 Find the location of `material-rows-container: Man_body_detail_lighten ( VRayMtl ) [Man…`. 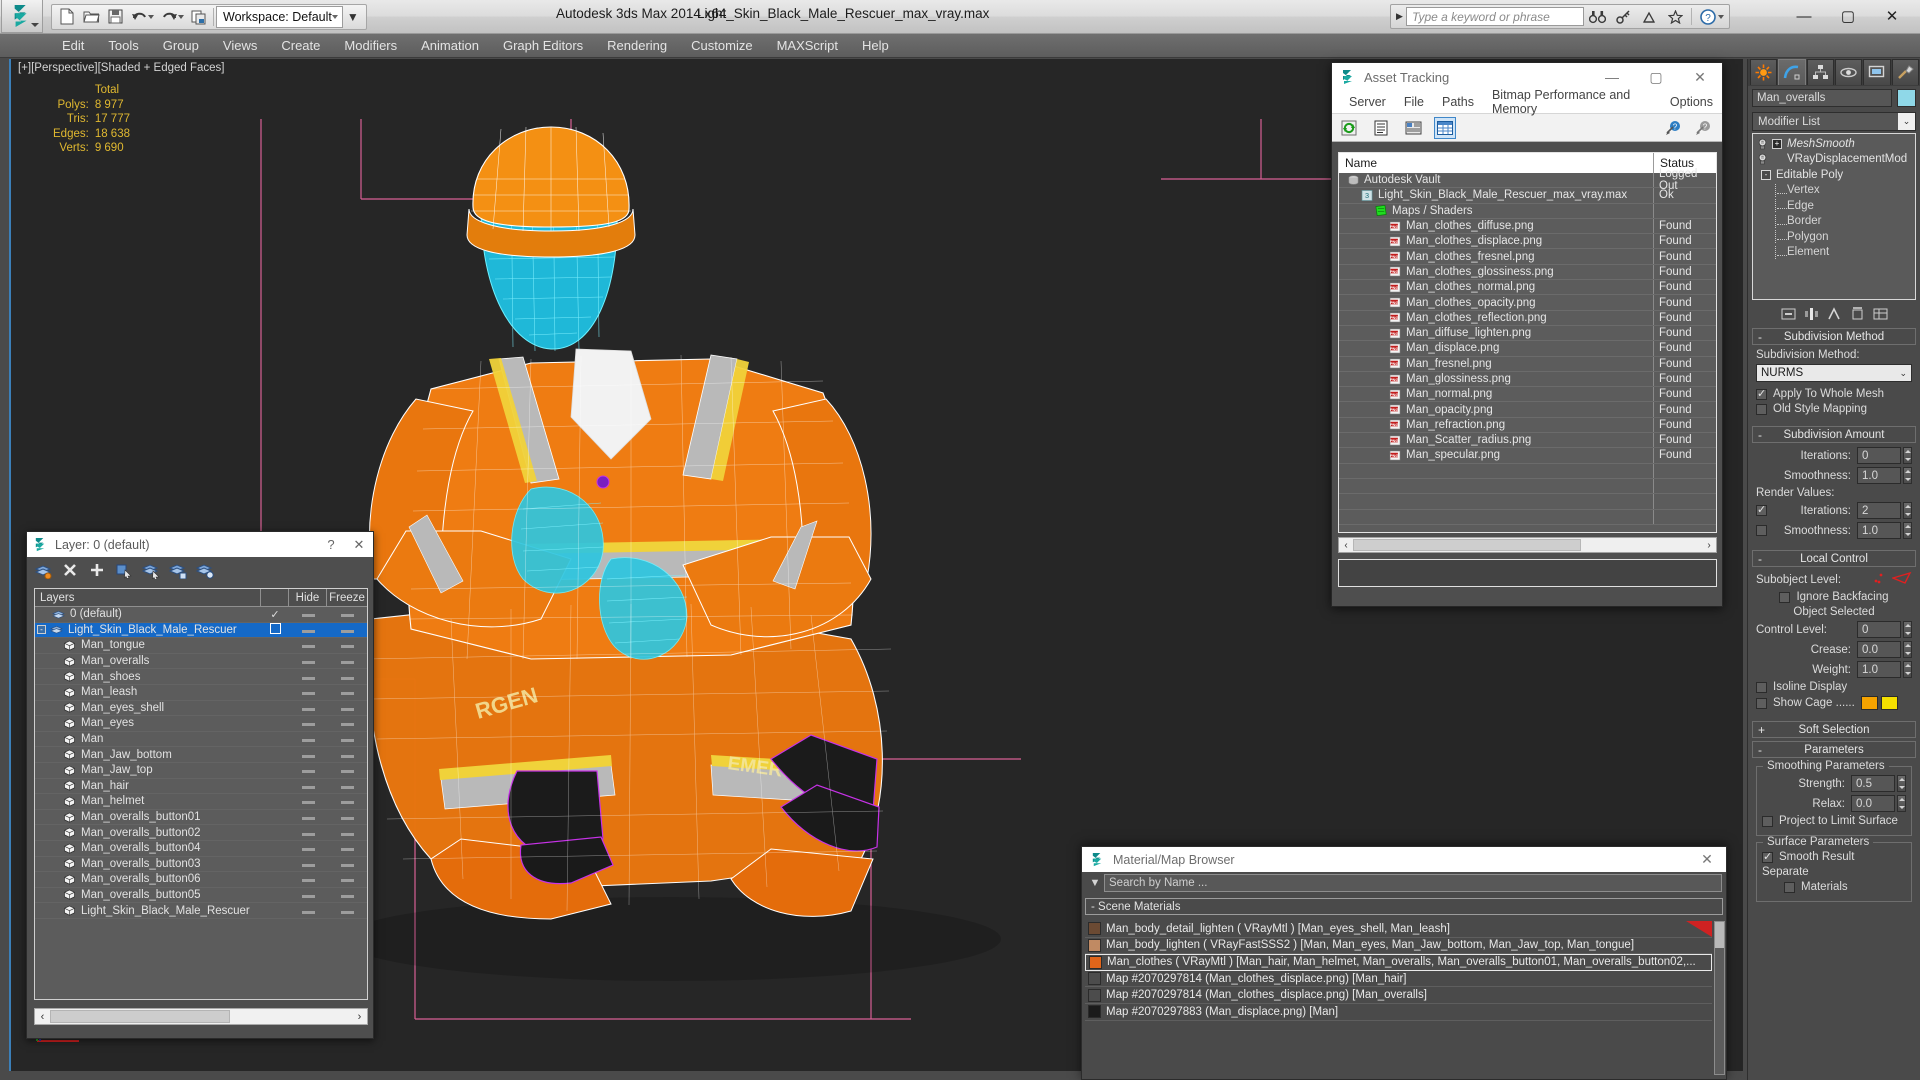

material-rows-container: Man_body_detail_lighten ( VRayMtl ) [Man… is located at coordinates (1398, 998).